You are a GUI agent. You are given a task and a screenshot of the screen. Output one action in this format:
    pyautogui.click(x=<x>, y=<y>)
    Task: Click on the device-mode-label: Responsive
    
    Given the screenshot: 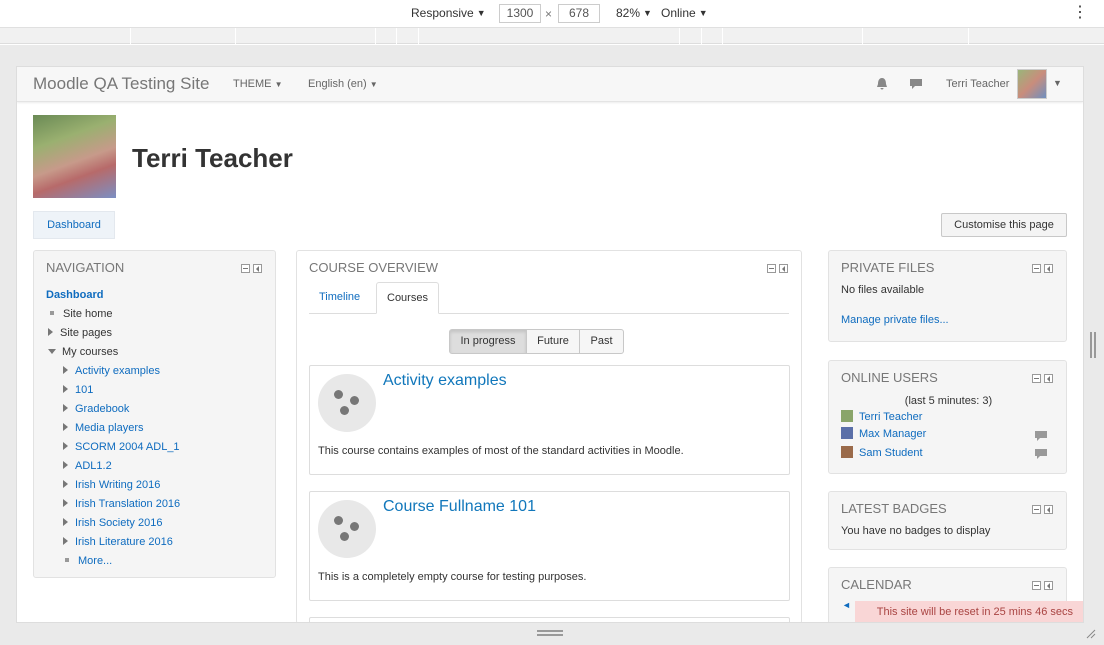 What is the action you would take?
    pyautogui.click(x=442, y=13)
    